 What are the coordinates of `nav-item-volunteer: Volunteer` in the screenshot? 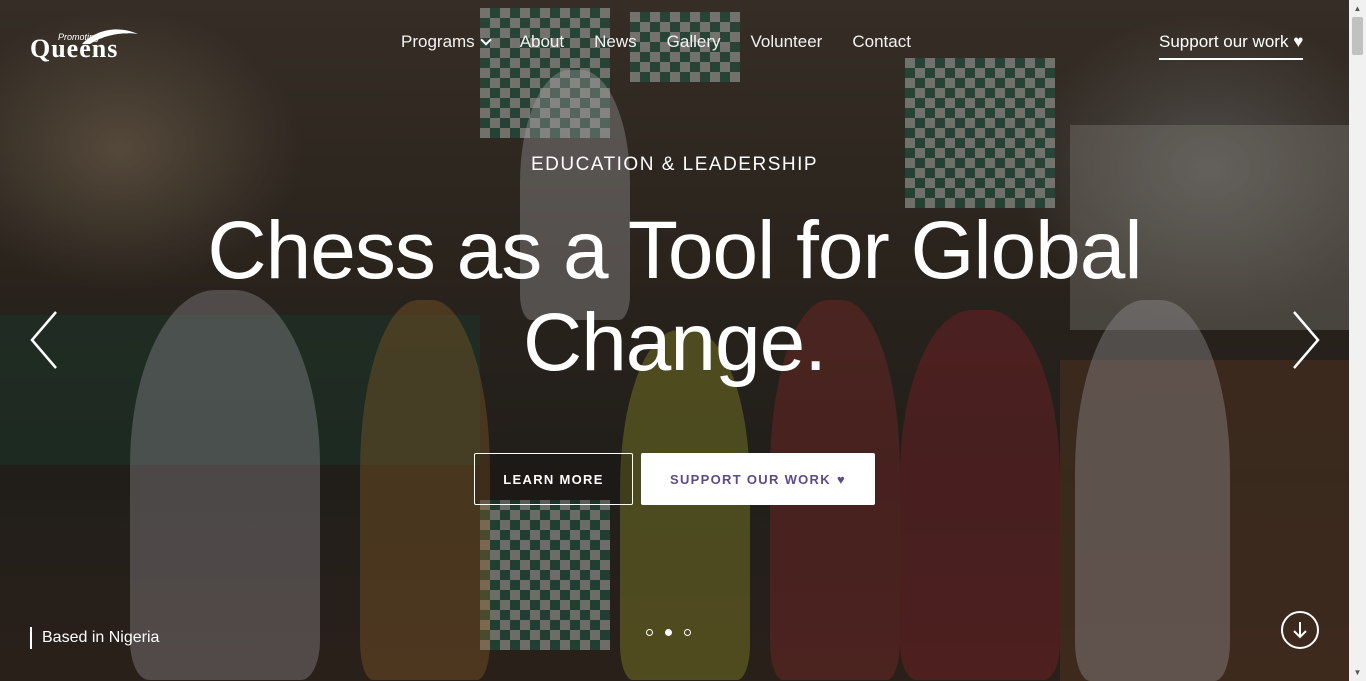 It's located at (787, 42).